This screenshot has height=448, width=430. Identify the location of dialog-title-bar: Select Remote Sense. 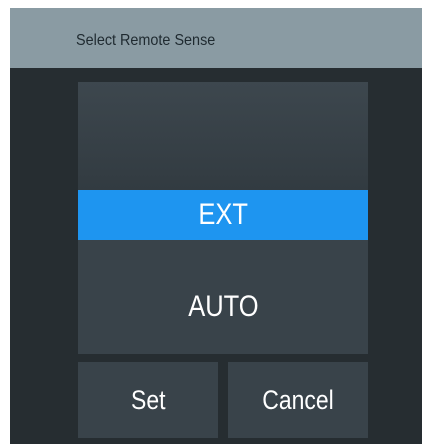
(216, 38).